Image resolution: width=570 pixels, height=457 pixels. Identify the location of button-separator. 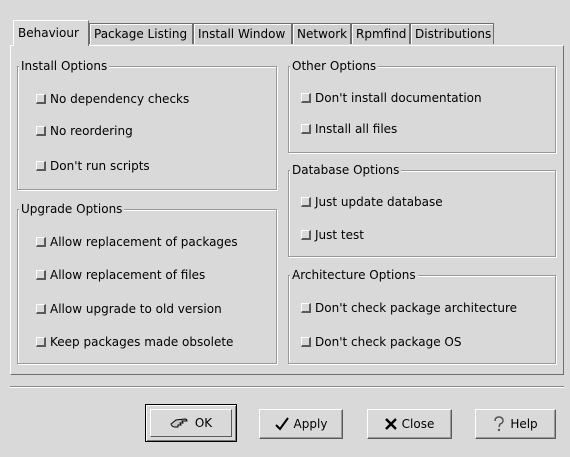
(287, 387).